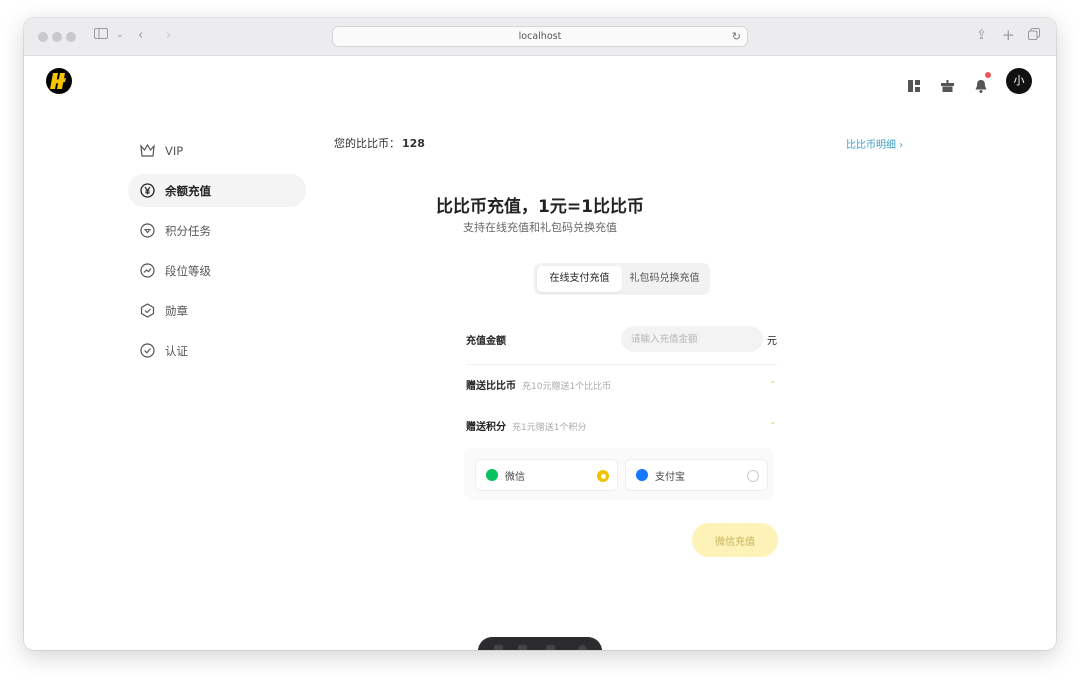  I want to click on bonus-coins-label: 赠送比比币, so click(491, 386).